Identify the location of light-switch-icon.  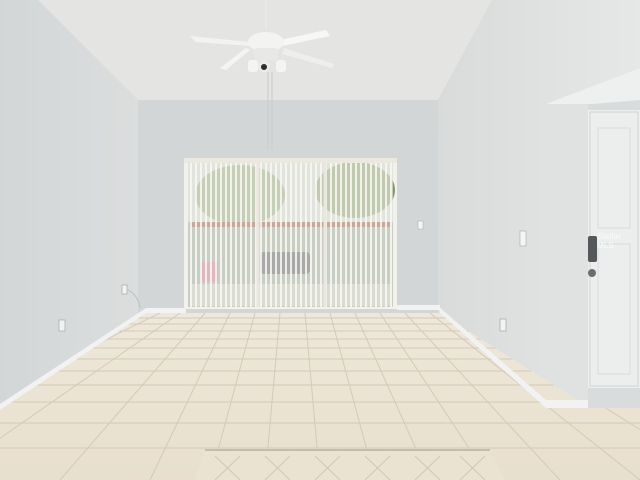
(523, 238).